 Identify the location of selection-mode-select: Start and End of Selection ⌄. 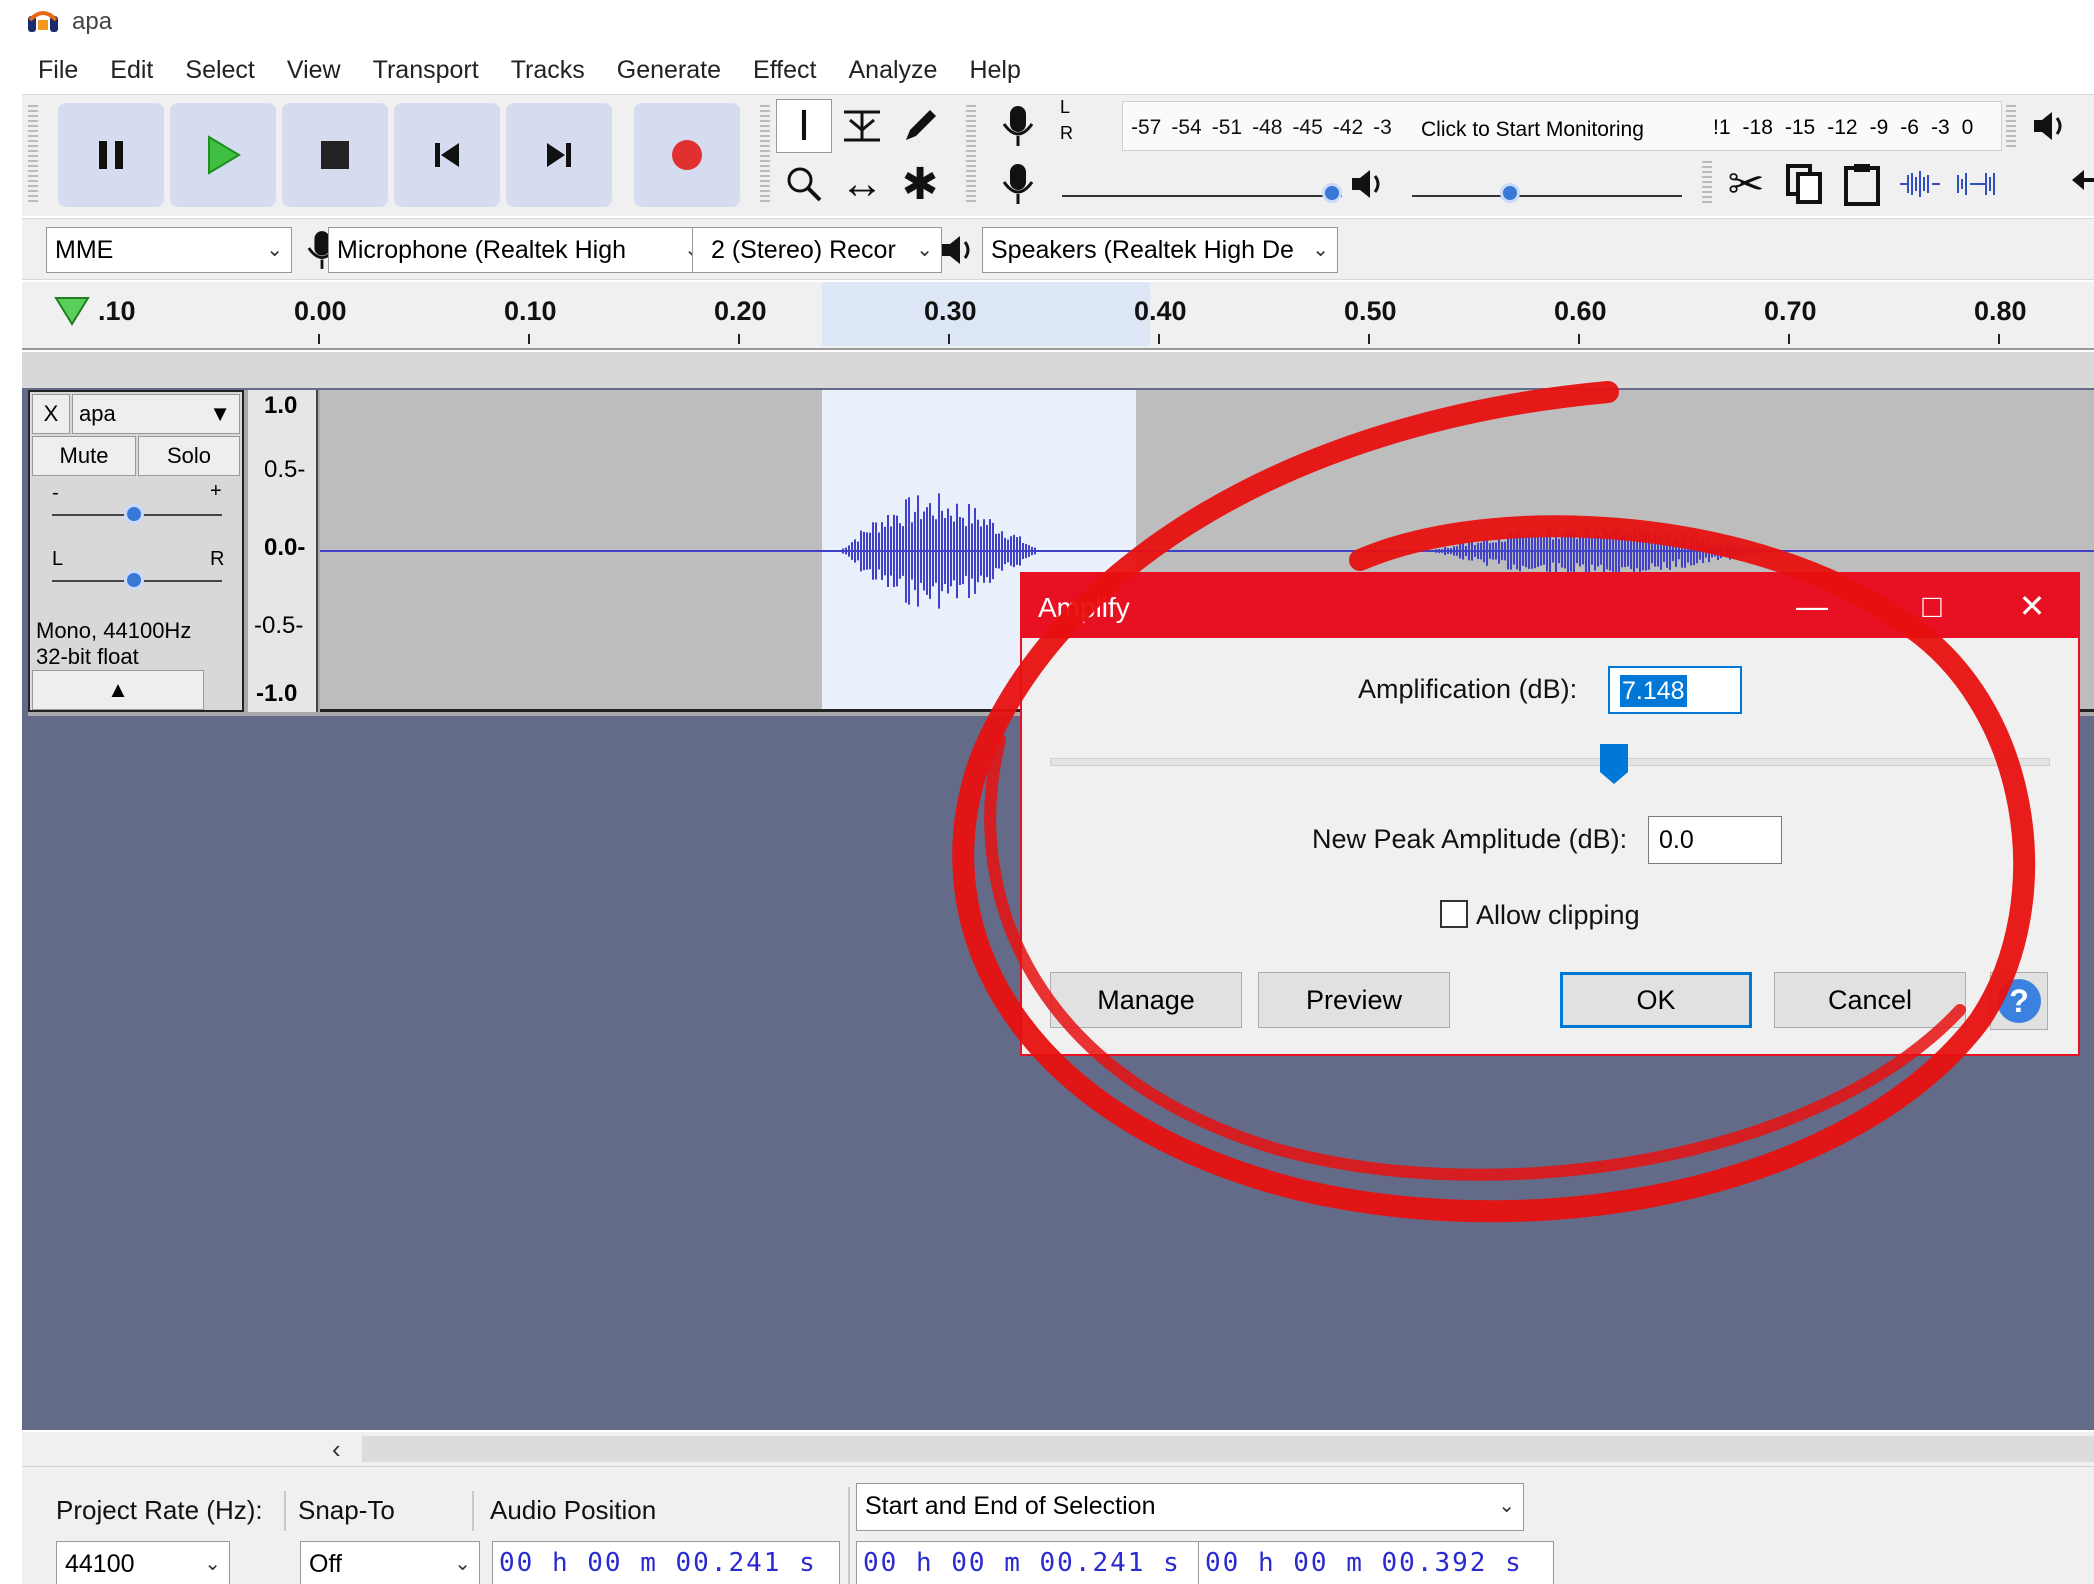
(1190, 1507).